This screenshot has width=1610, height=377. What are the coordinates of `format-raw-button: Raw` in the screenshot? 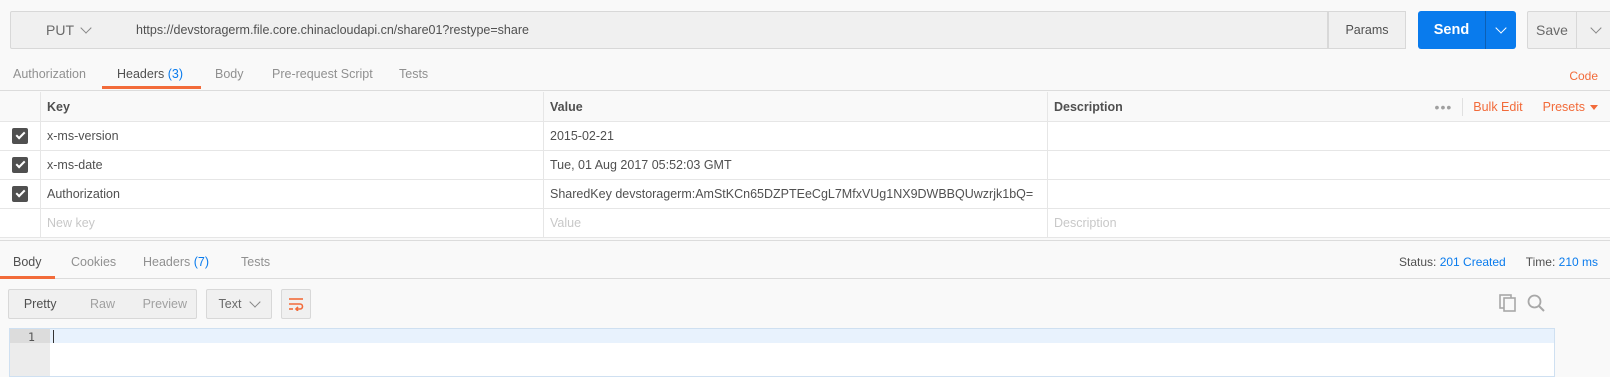 It's located at (102, 304).